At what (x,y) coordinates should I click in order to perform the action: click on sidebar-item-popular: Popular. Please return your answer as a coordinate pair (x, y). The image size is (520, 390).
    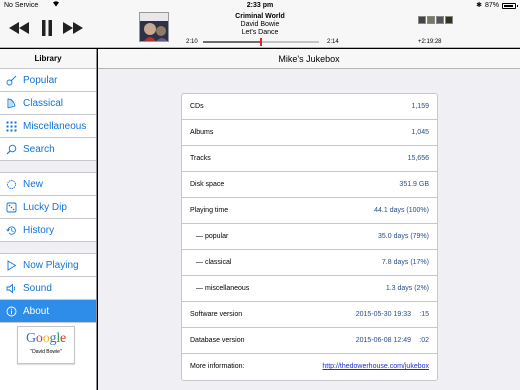
    Looking at the image, I should click on (48, 80).